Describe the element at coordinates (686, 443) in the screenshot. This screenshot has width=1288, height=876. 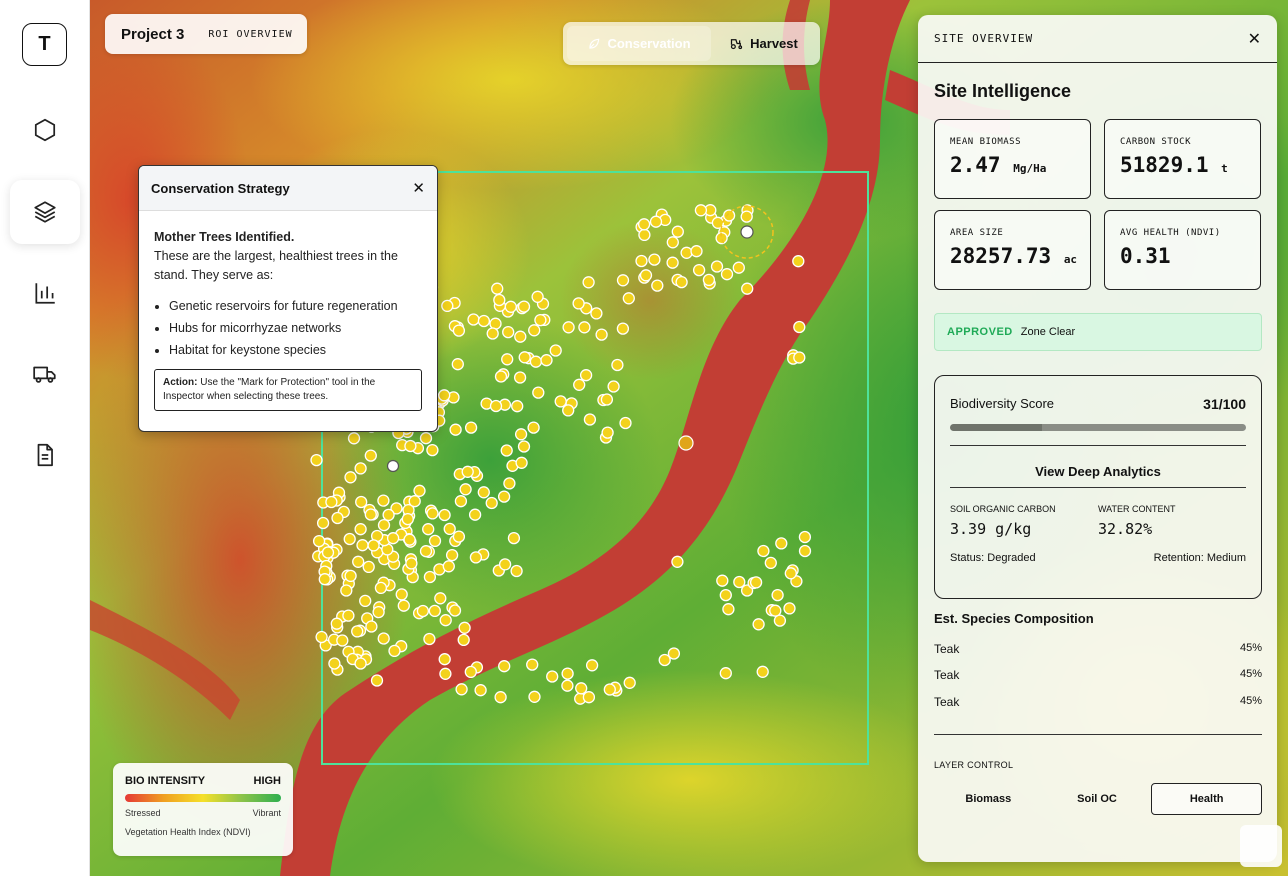
I see `focus-tree-marker` at that location.